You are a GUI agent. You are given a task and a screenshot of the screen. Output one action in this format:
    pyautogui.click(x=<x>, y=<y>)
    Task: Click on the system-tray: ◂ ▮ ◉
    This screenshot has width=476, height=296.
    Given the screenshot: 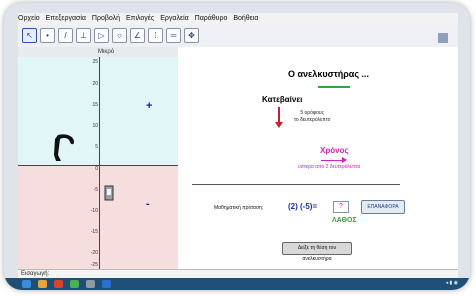 What is the action you would take?
    pyautogui.click(x=451, y=283)
    